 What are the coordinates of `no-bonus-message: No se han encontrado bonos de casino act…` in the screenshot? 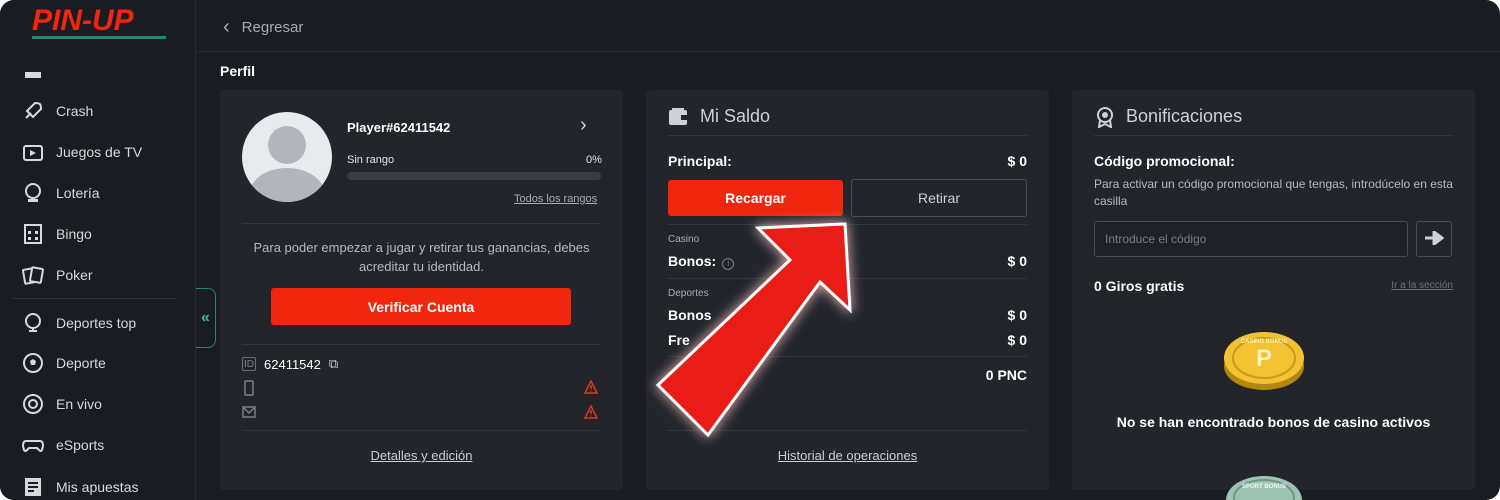 It's located at (1273, 422).